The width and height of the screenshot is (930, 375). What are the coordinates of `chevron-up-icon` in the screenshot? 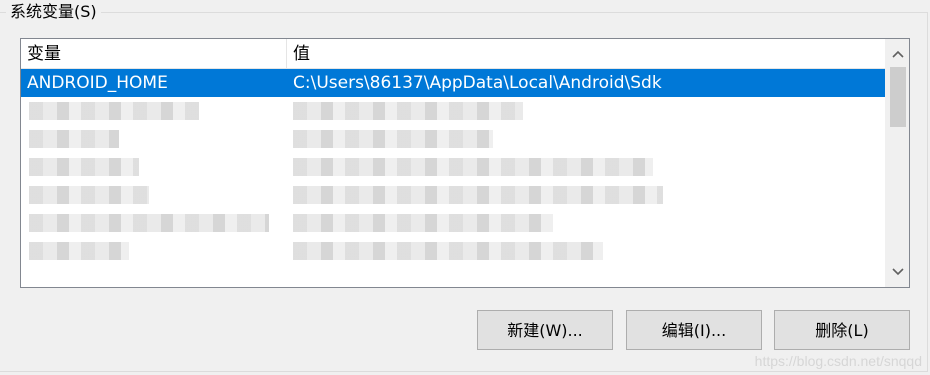 It's located at (897, 54).